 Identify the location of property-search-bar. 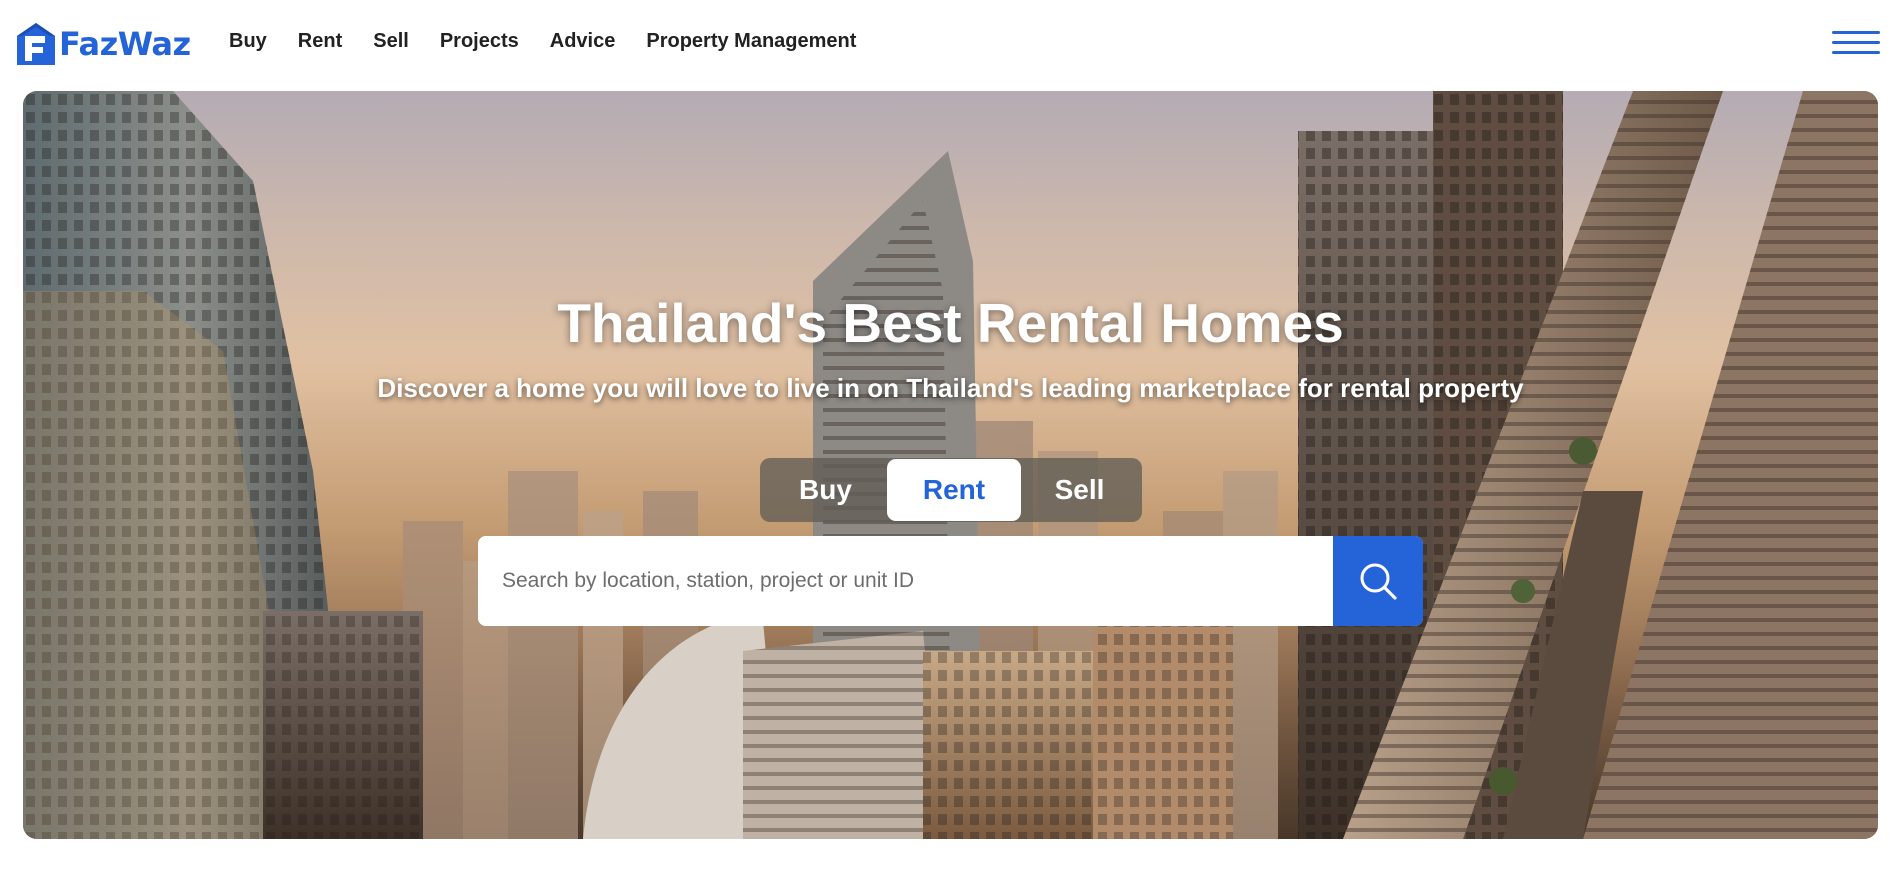
(950, 581).